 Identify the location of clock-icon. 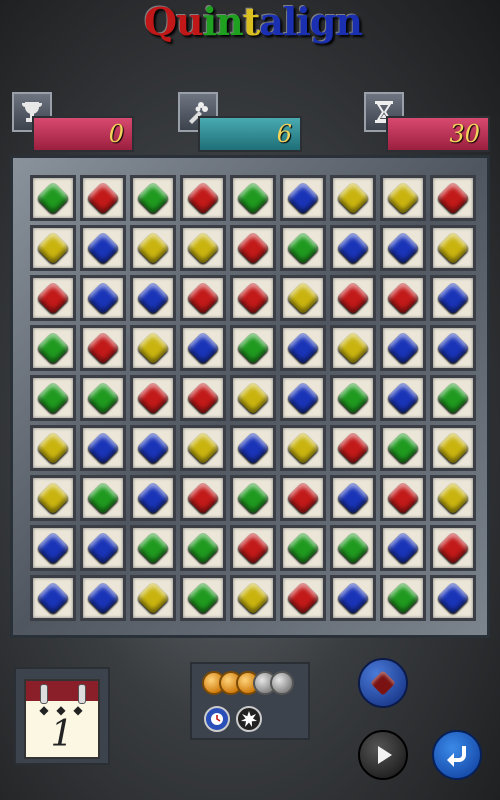
(217, 719).